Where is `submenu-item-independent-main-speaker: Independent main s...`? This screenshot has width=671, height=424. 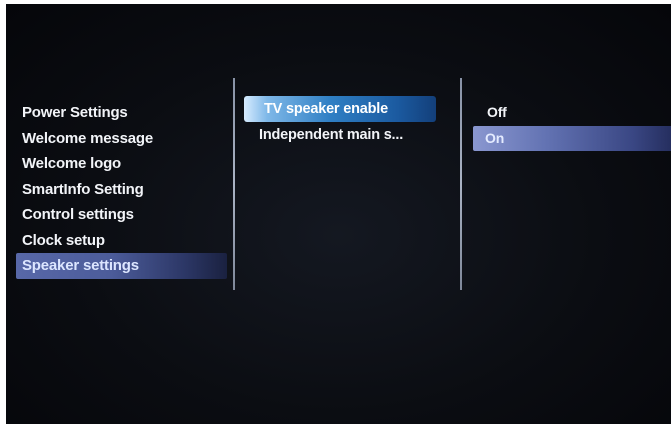
submenu-item-independent-main-speaker: Independent main s... is located at coordinates (342, 135).